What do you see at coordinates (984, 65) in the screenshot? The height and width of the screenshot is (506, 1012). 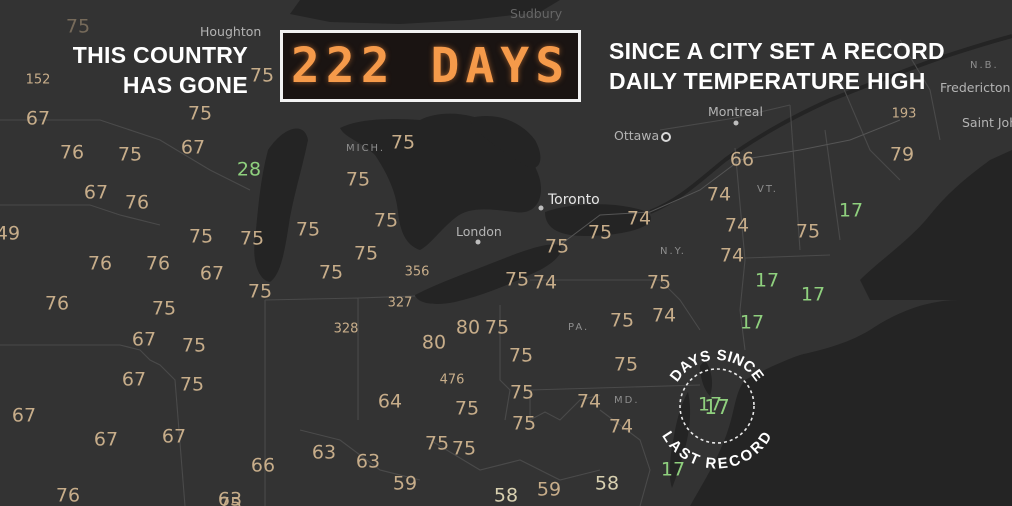 I see `state-label: N.B.` at bounding box center [984, 65].